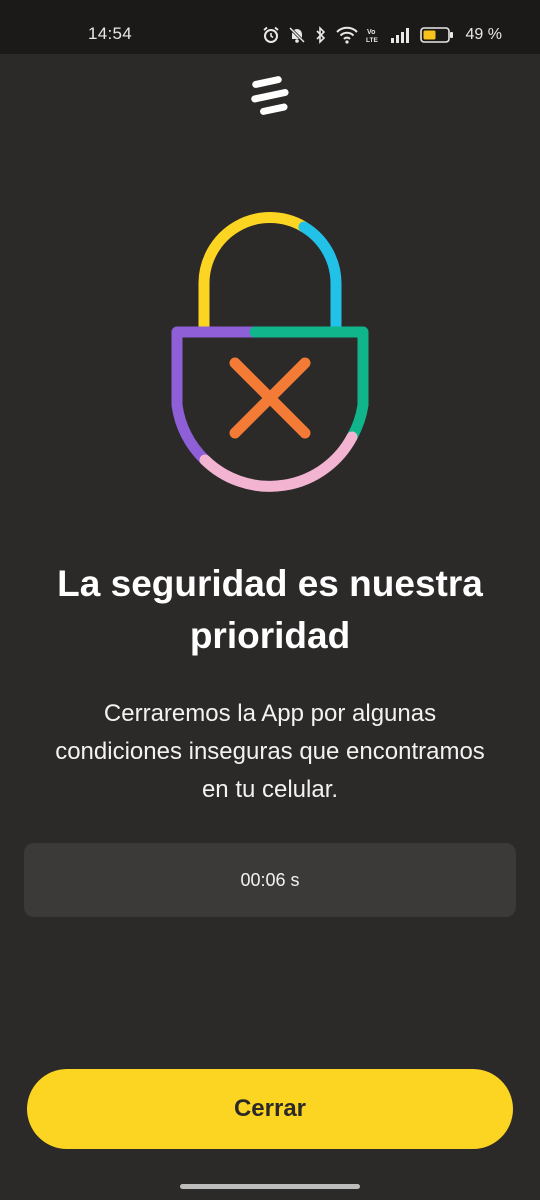 The image size is (540, 1200). I want to click on timer-text: 00:06 s, so click(270, 879).